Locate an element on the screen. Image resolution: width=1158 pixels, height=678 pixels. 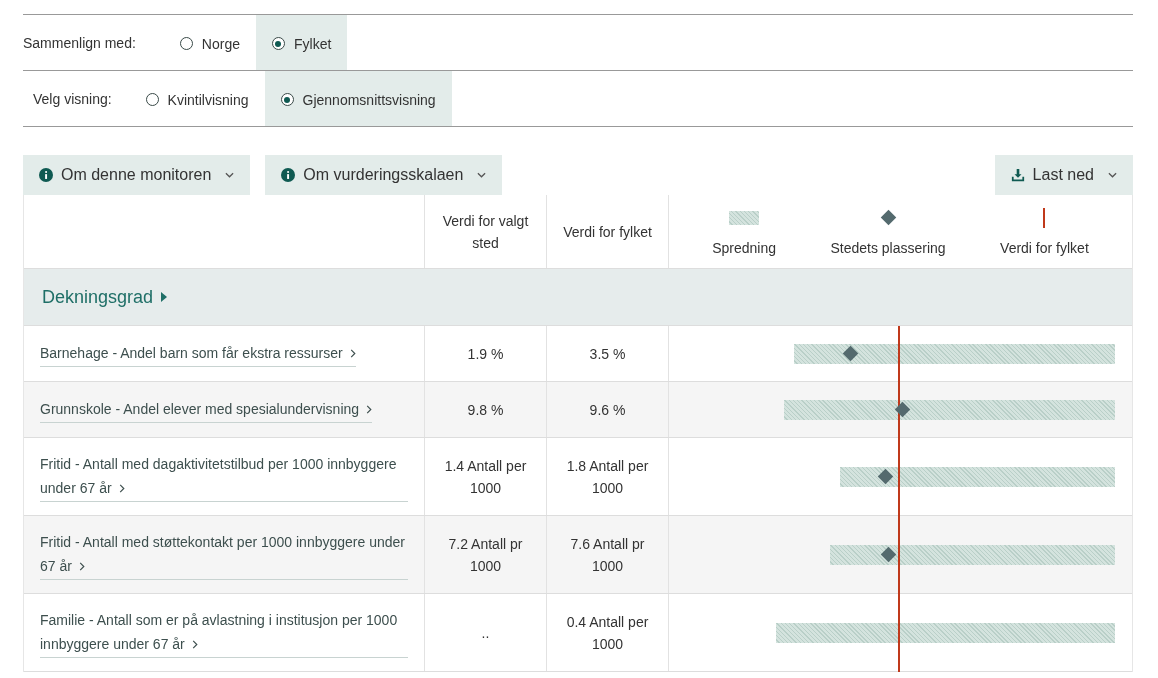
reference-line-icon is located at coordinates (1044, 217).